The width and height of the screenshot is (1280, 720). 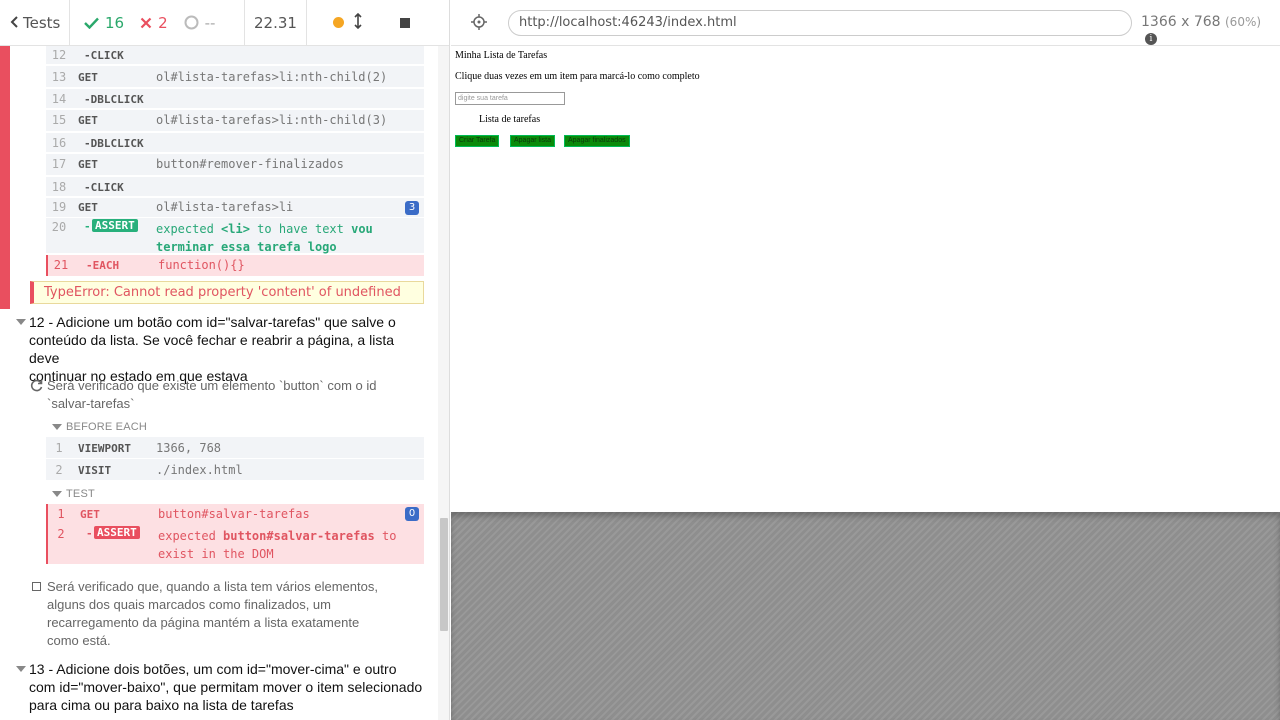 What do you see at coordinates (235, 514) in the screenshot?
I see `failed-command-row: 1 GET button#salvar-tarefas 0` at bounding box center [235, 514].